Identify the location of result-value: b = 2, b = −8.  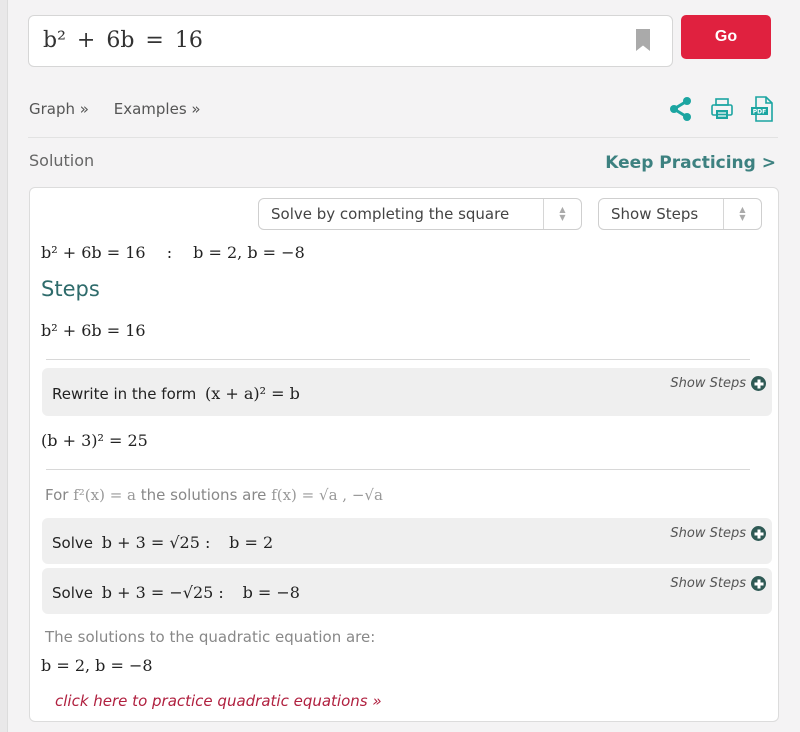
(249, 252).